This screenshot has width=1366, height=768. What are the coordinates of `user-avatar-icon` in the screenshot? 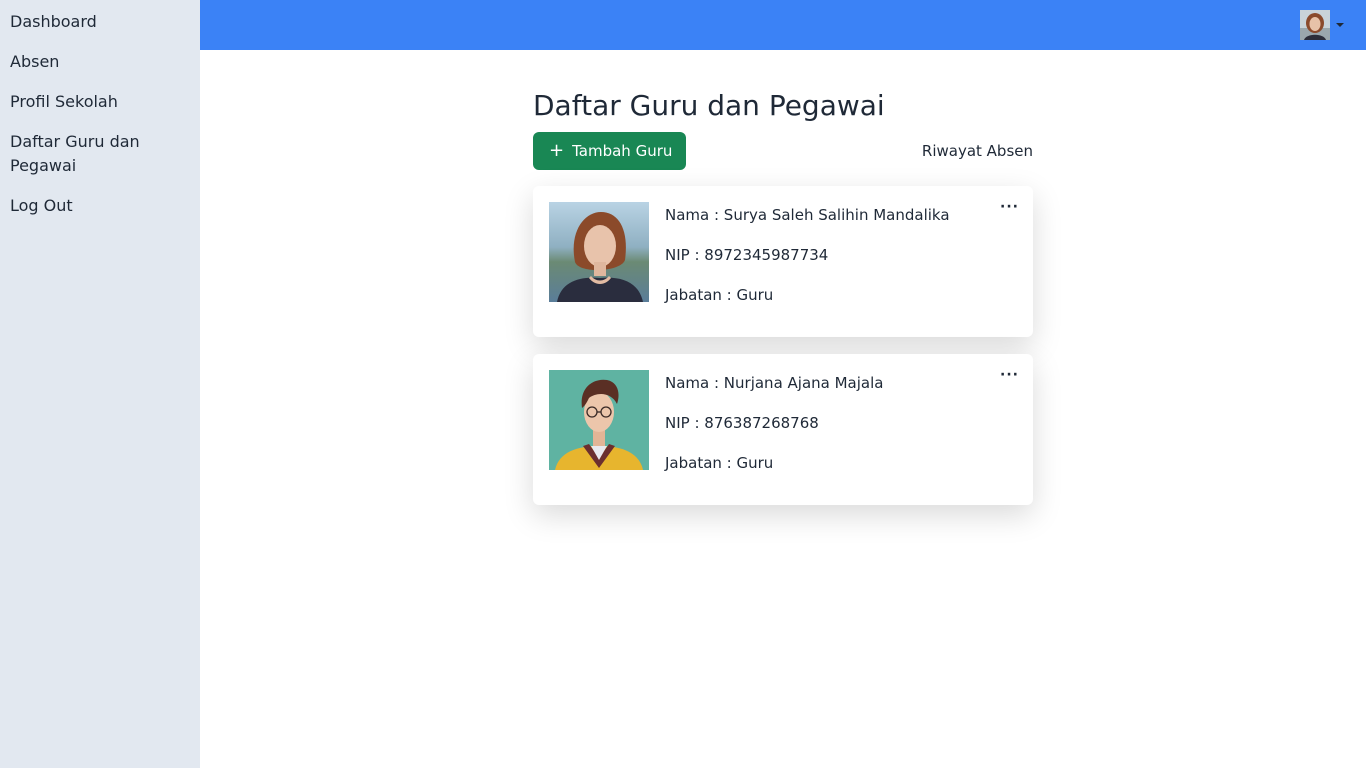 It's located at (1315, 25).